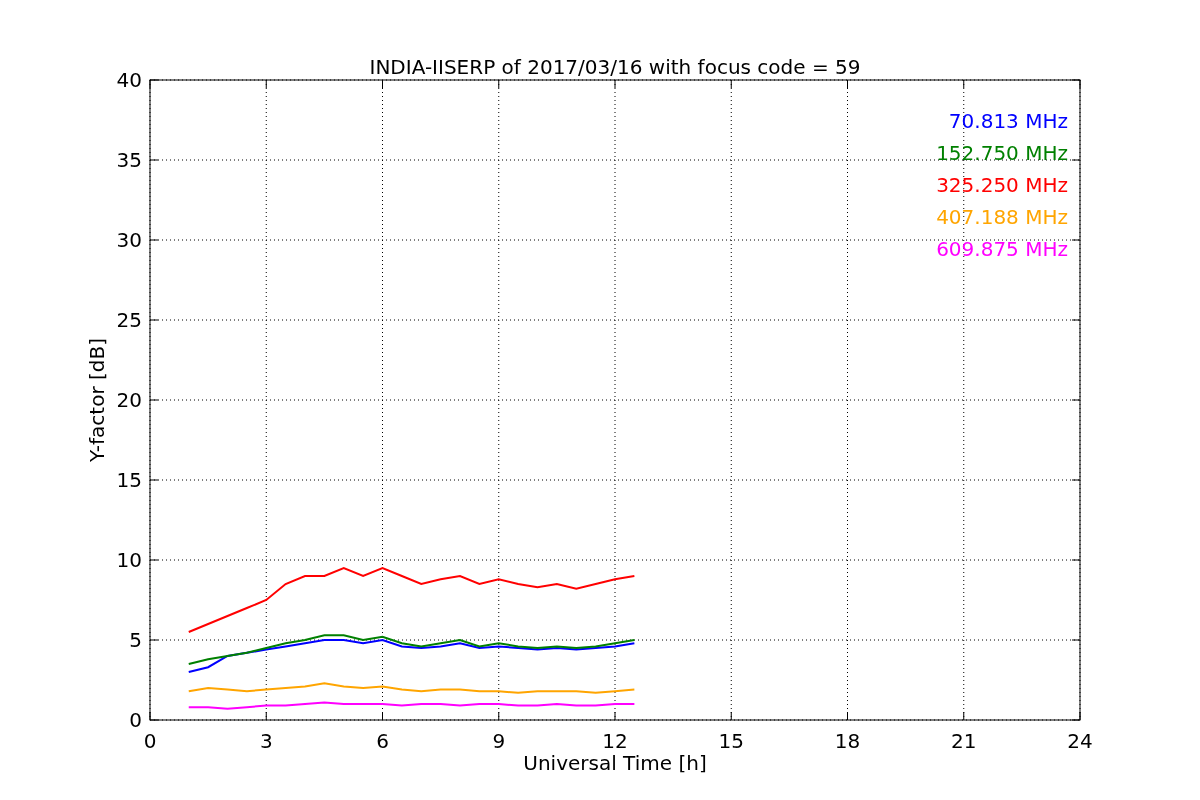 This screenshot has width=1200, height=800. I want to click on tick-label: 24, so click(1080, 741).